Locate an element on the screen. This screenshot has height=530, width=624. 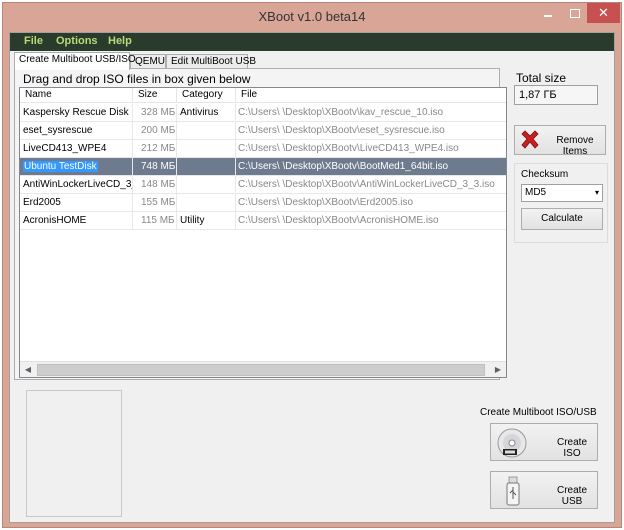
close-button: ✕ is located at coordinates (603, 13).